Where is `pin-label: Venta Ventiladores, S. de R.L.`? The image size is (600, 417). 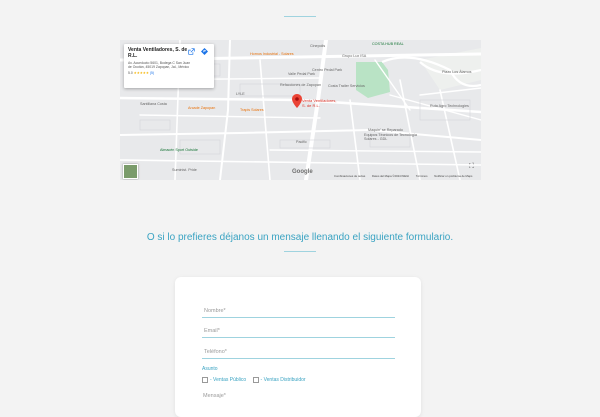
pin-label: Venta Ventiladores, S. de R.L. is located at coordinates (319, 103).